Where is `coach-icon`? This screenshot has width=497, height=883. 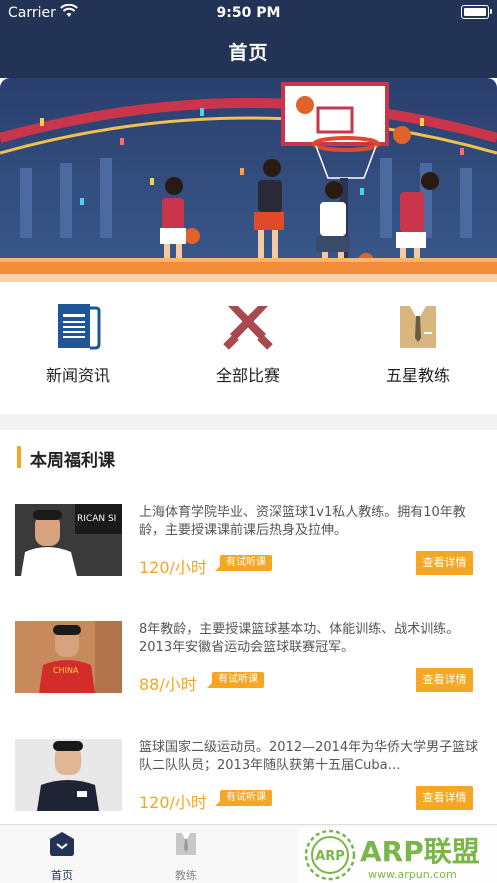 coach-icon is located at coordinates (186, 844).